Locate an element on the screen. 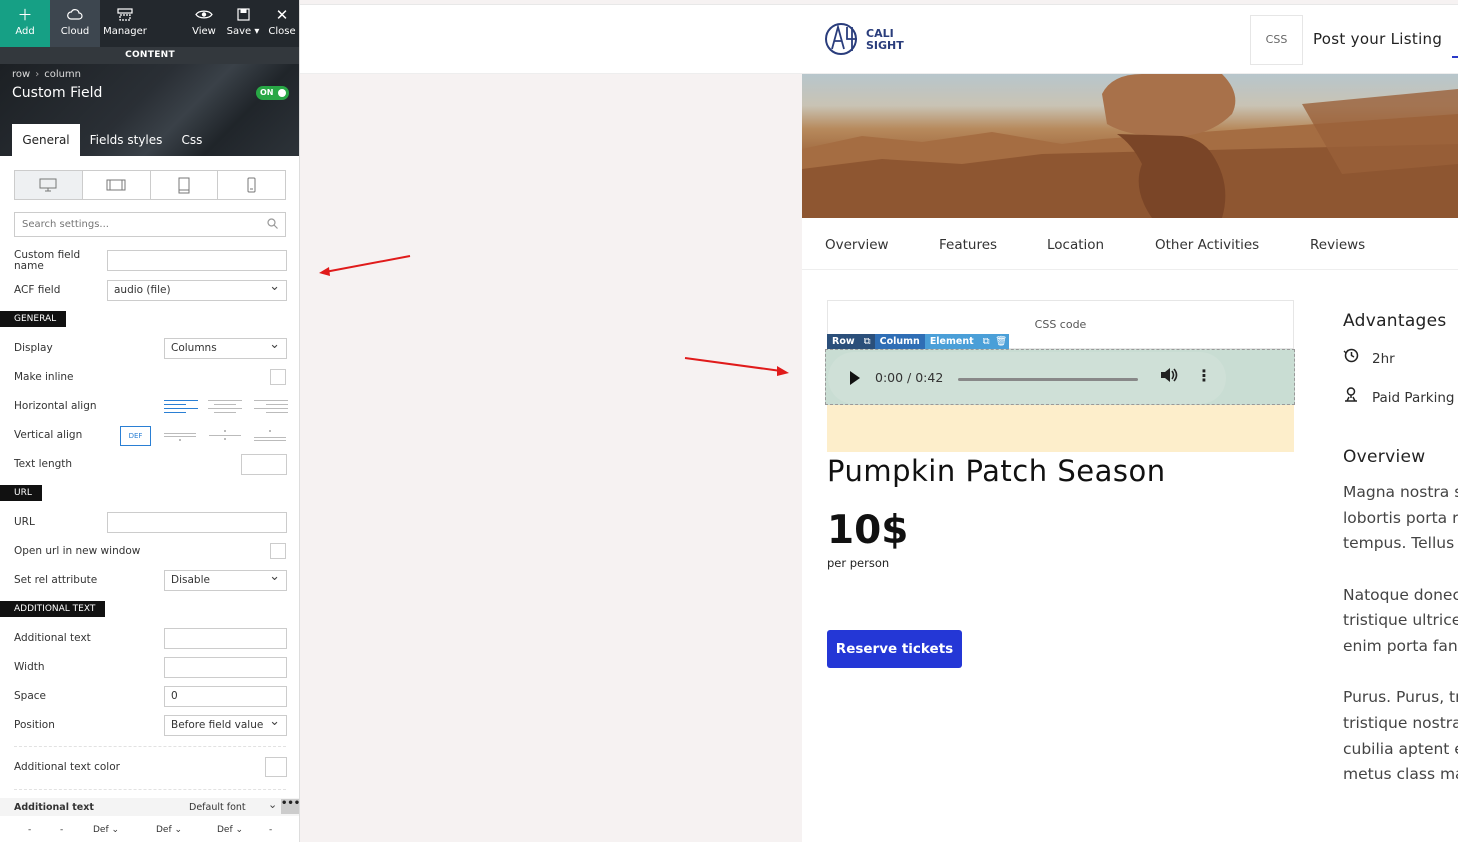 This screenshot has height=842, width=1458. font-style-select: Def ⌄ is located at coordinates (230, 830).